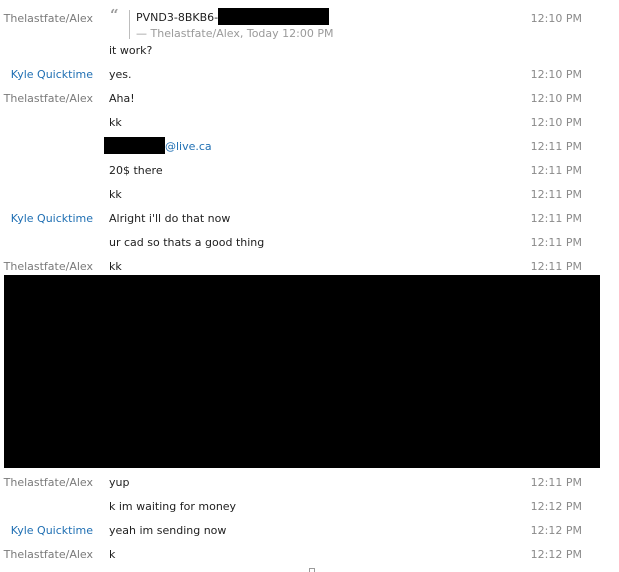  What do you see at coordinates (114, 15) in the screenshot?
I see `quote-icon: “` at bounding box center [114, 15].